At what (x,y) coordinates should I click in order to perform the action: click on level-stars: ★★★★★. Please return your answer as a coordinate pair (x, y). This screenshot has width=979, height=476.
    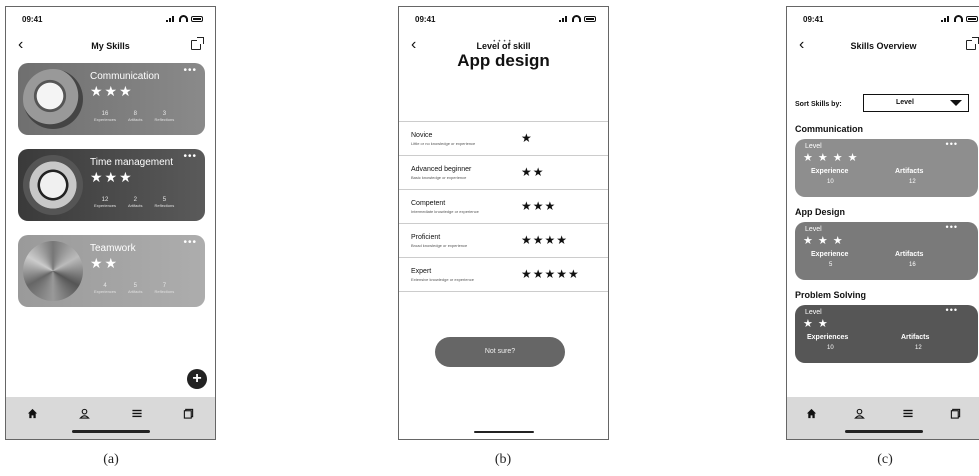
    Looking at the image, I should click on (550, 274).